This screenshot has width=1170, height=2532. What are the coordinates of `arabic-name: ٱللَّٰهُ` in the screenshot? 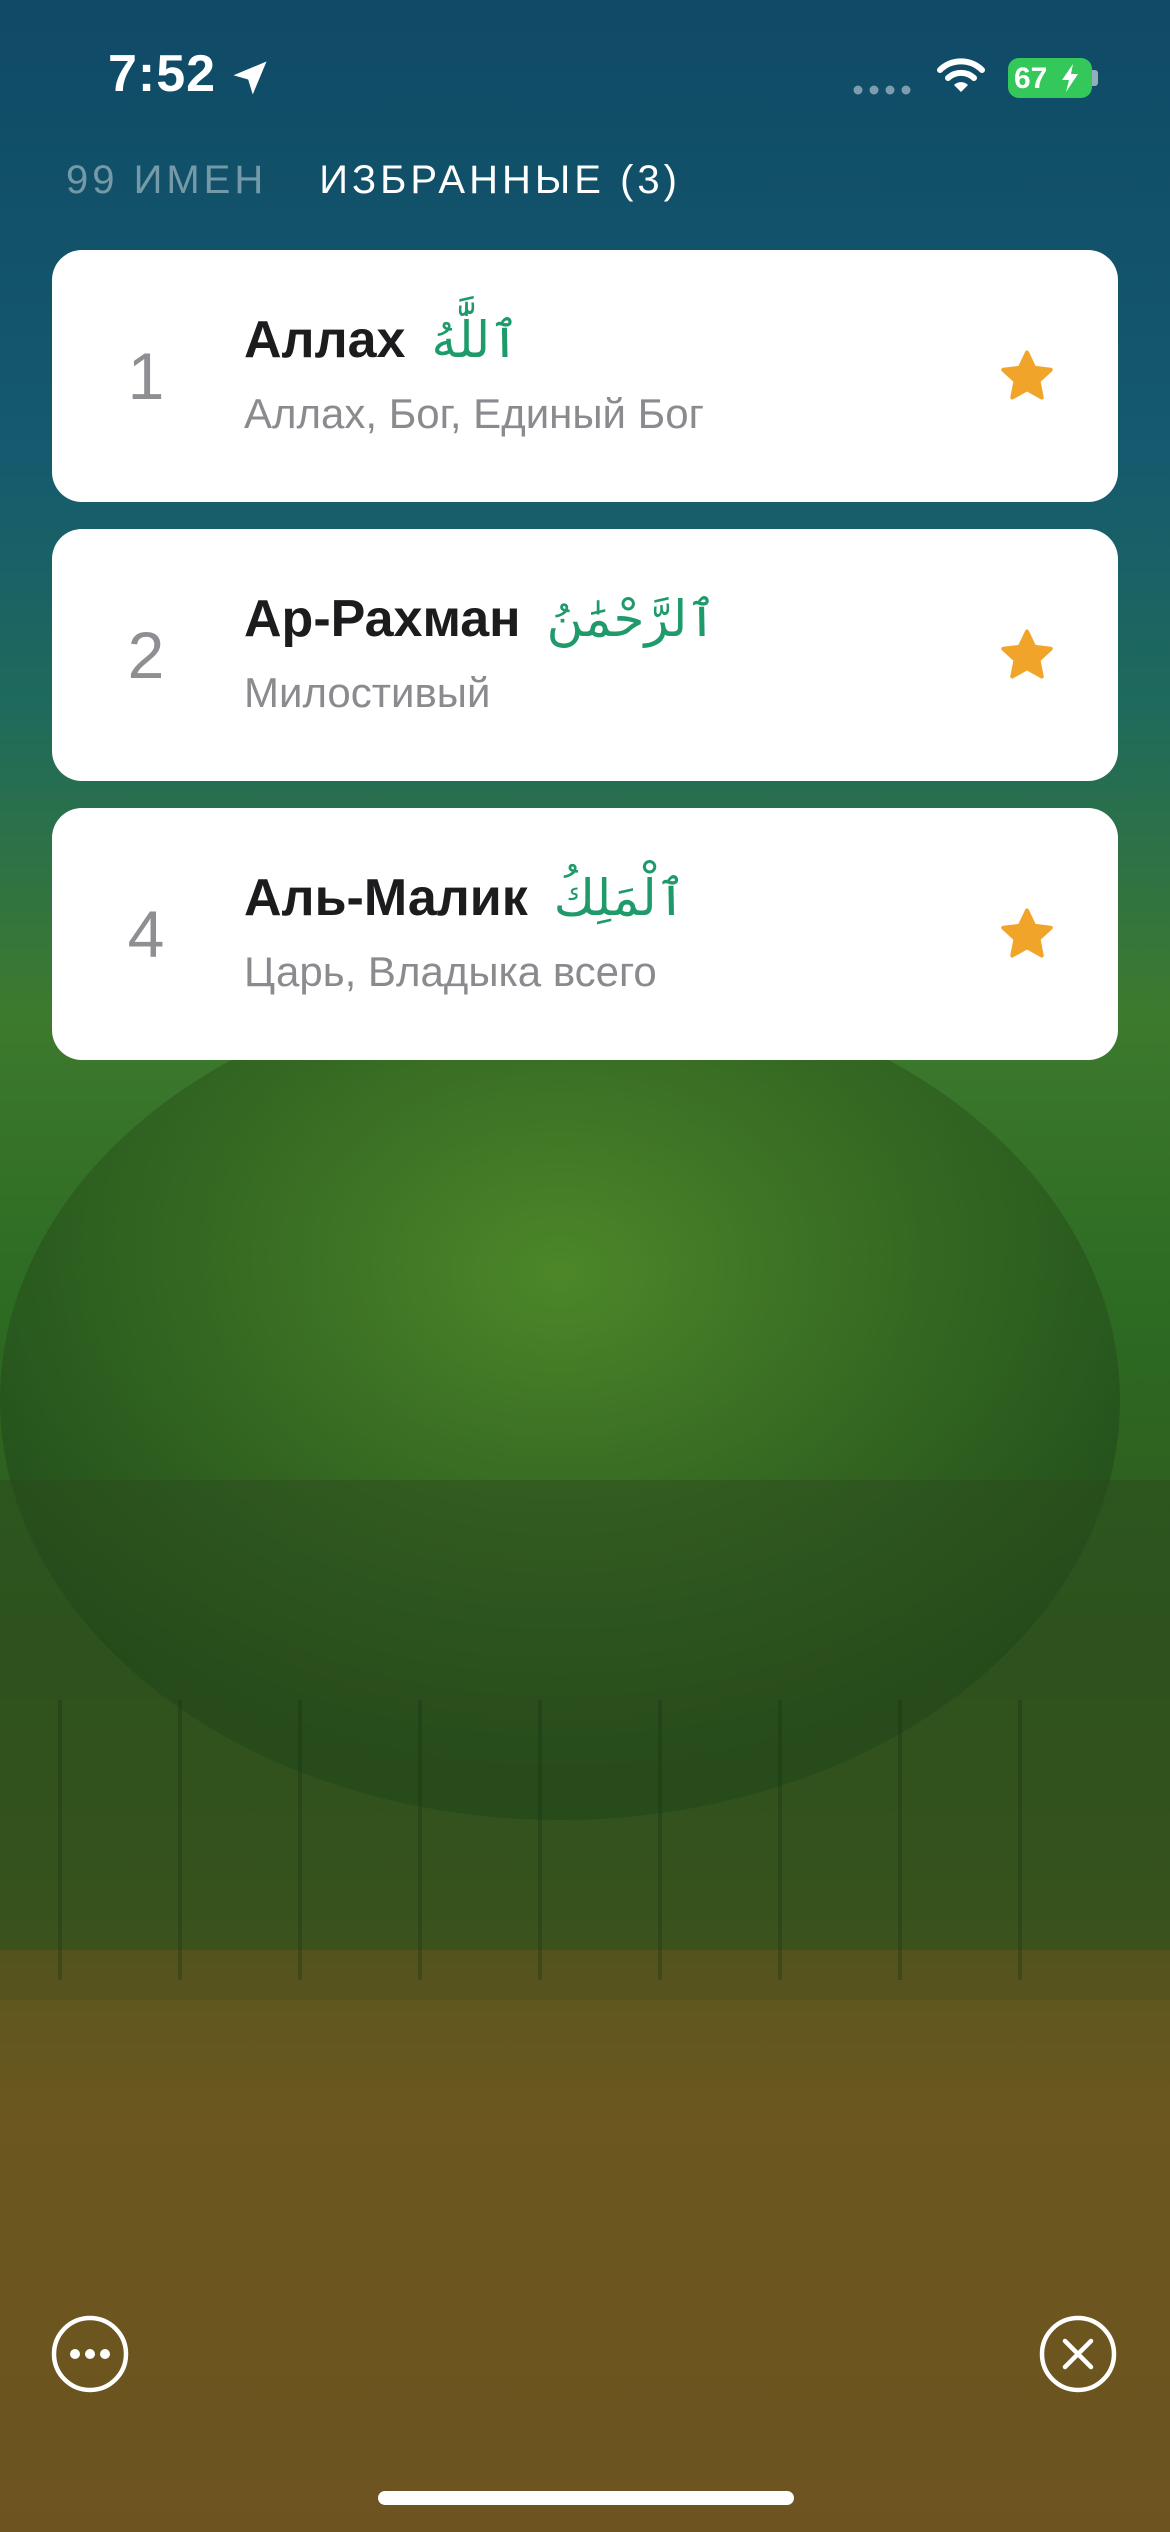 It's located at (475, 340).